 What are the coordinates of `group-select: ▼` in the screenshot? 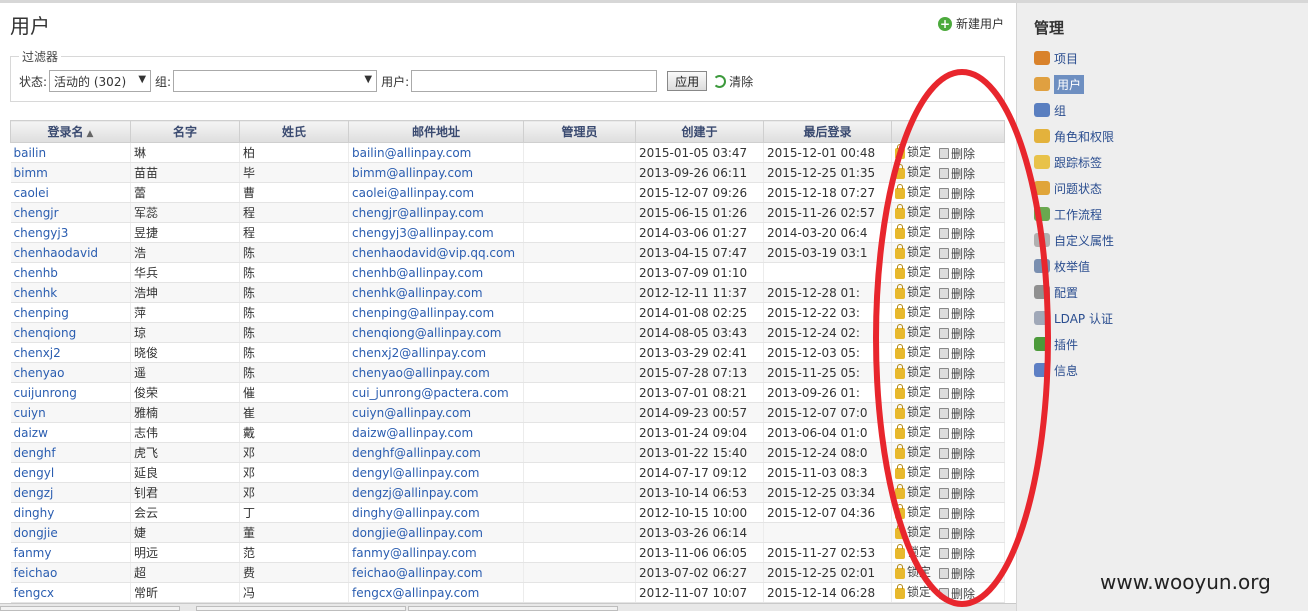 It's located at (275, 81).